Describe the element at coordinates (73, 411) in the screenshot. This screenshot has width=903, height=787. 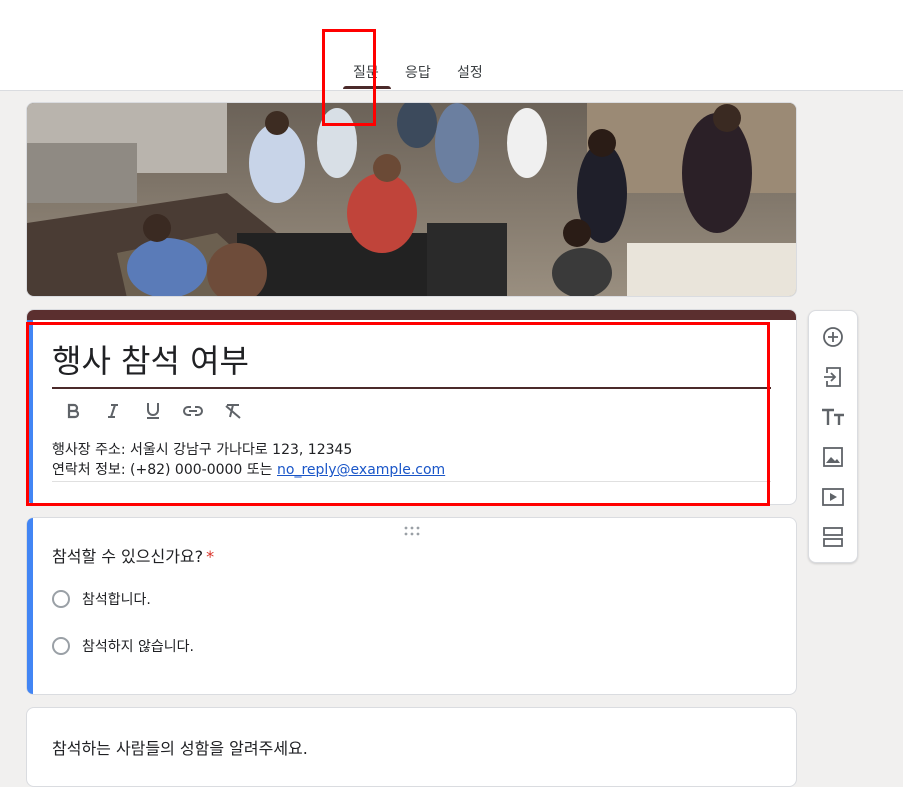
I see `bold-icon` at that location.